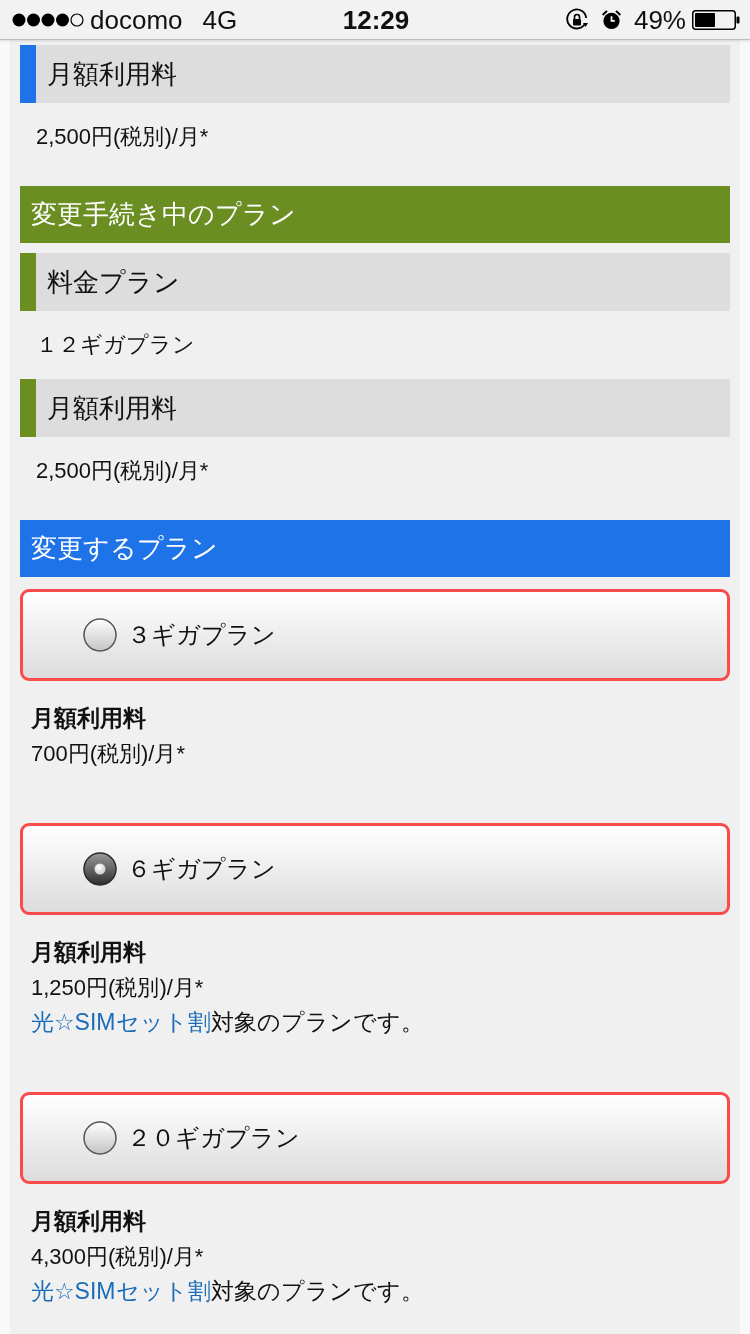 This screenshot has width=750, height=1334. Describe the element at coordinates (118, 988) in the screenshot. I see `fee-value: 1,250円(税別)/月*` at that location.